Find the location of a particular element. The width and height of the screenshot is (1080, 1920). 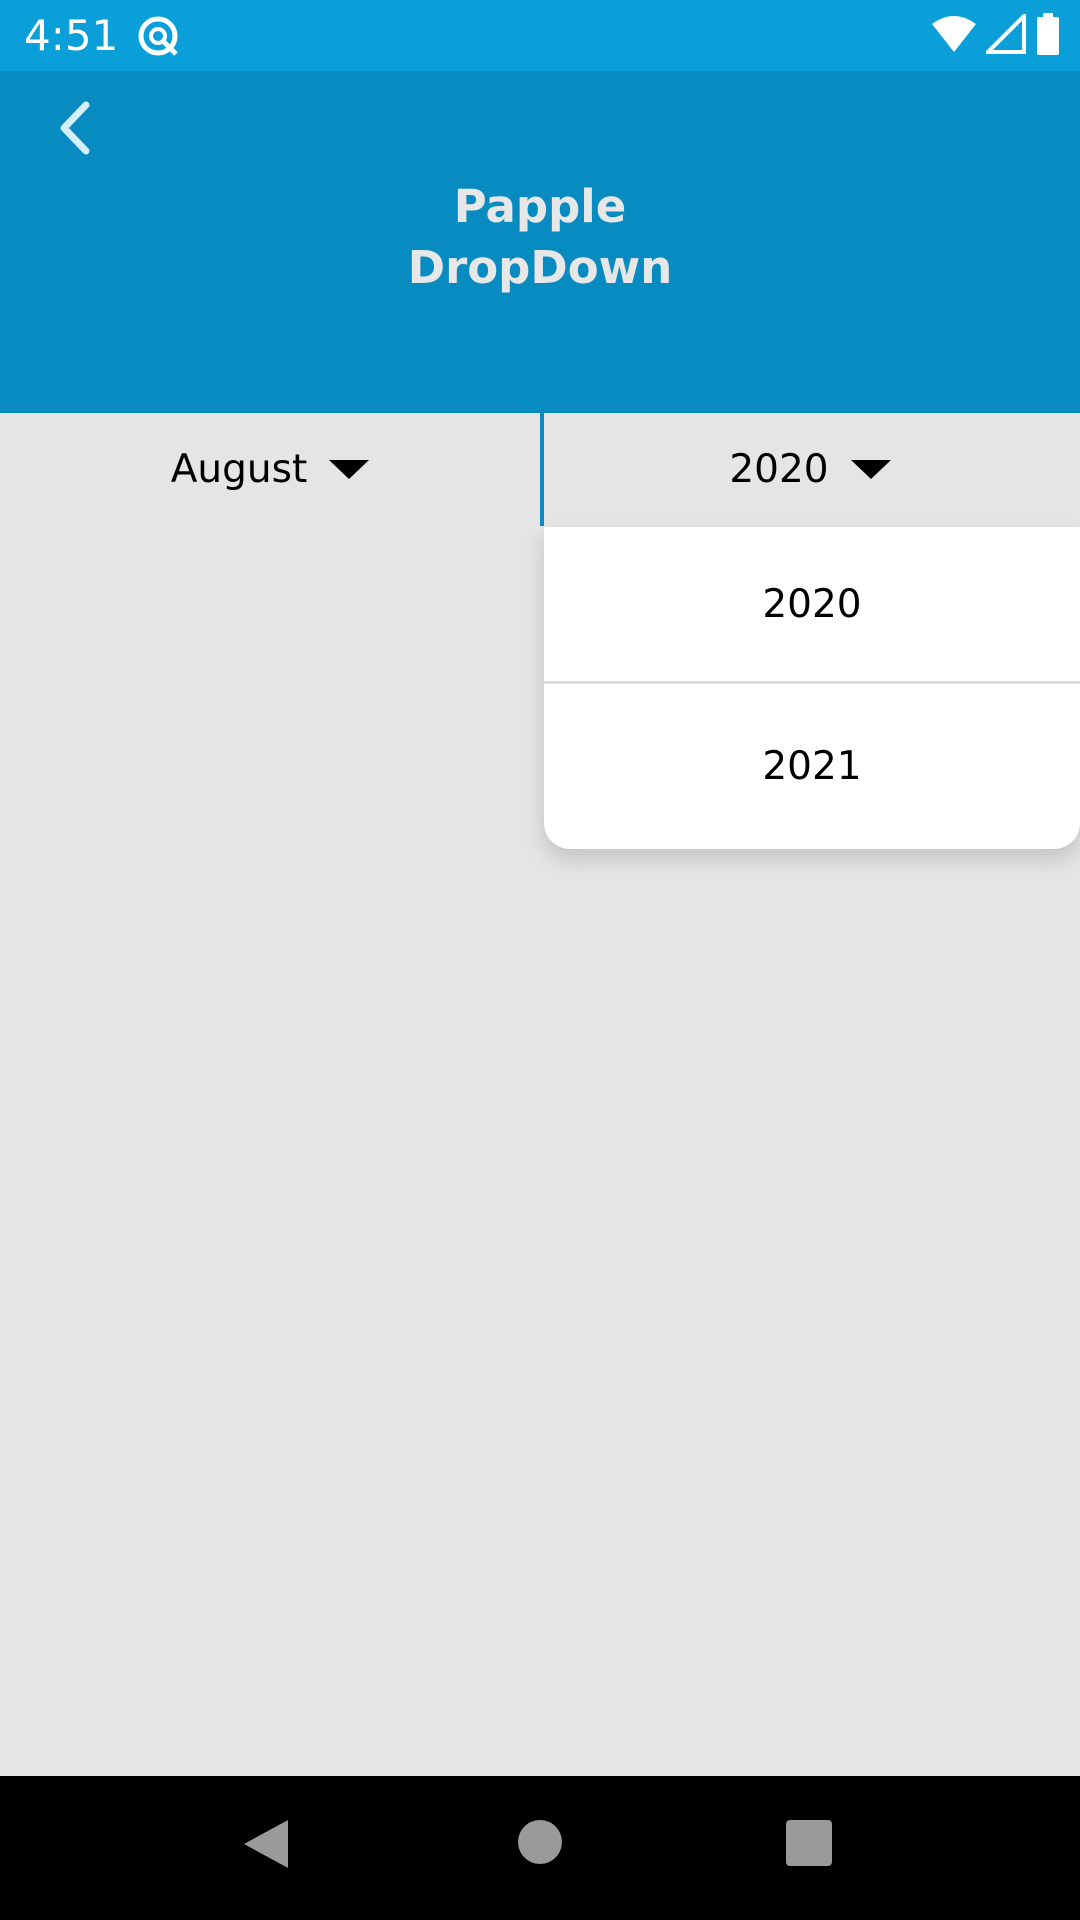

year-dropdown-value: 2020 is located at coordinates (779, 469).